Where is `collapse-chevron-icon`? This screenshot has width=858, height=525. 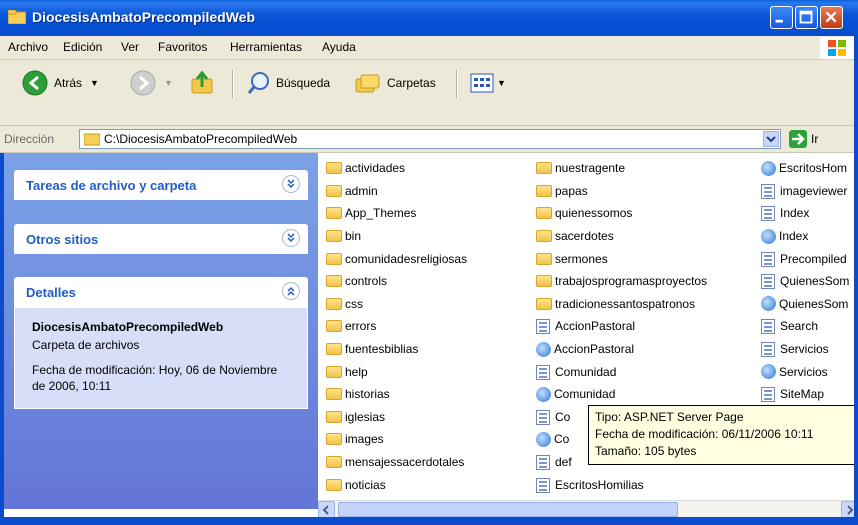
collapse-chevron-icon is located at coordinates (291, 291).